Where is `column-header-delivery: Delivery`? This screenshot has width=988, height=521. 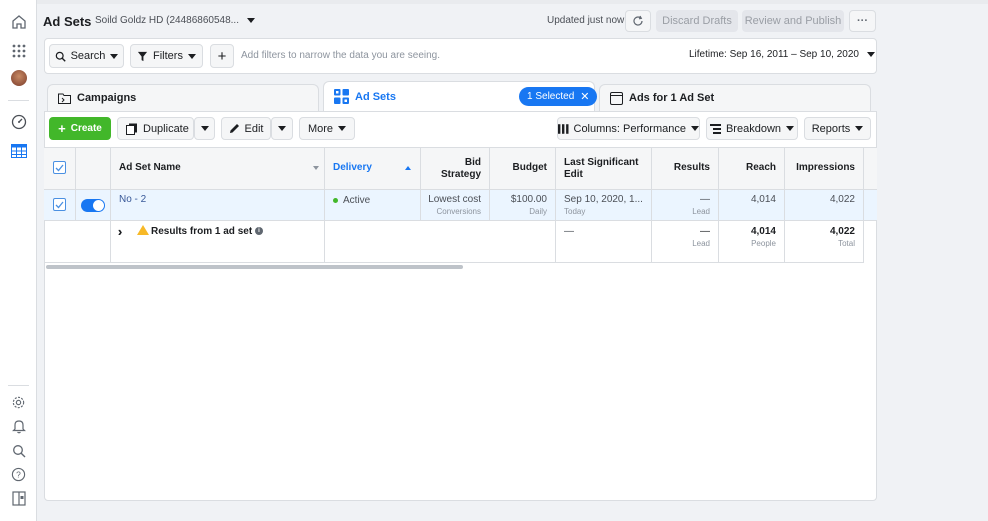
column-header-delivery: Delivery is located at coordinates (373, 169).